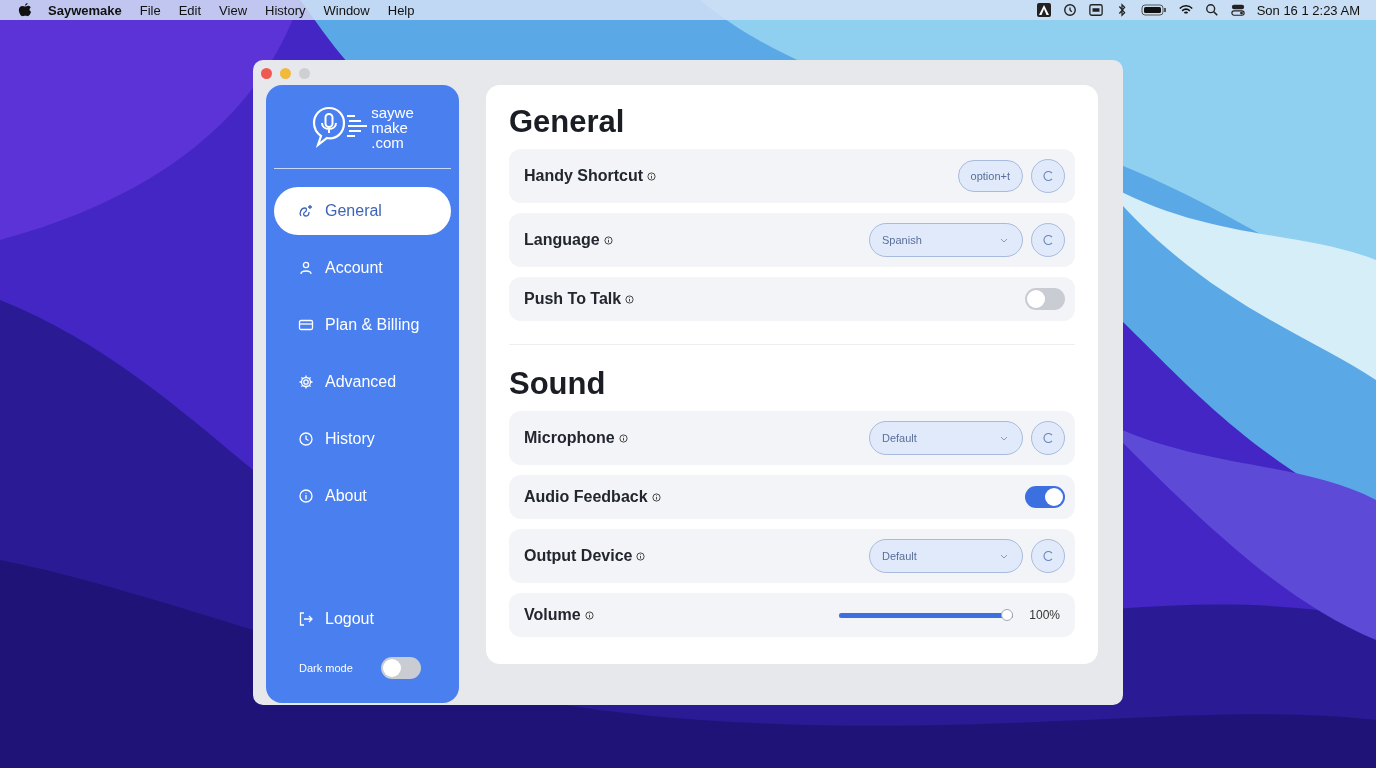 The width and height of the screenshot is (1376, 768). What do you see at coordinates (362, 496) in the screenshot?
I see `nav-item: About` at bounding box center [362, 496].